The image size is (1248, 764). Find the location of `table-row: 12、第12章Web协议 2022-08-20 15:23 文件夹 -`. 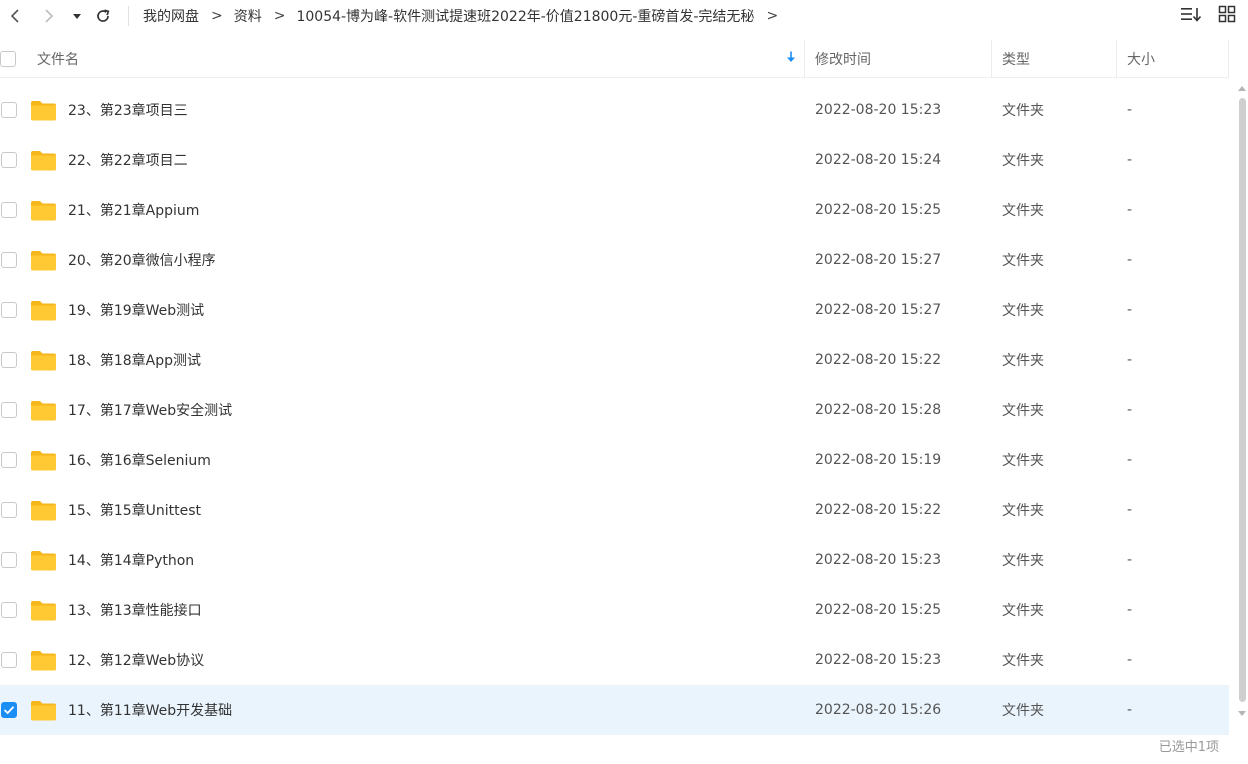

table-row: 12、第12章Web协议 2022-08-20 15:23 文件夹 - is located at coordinates (614, 660).